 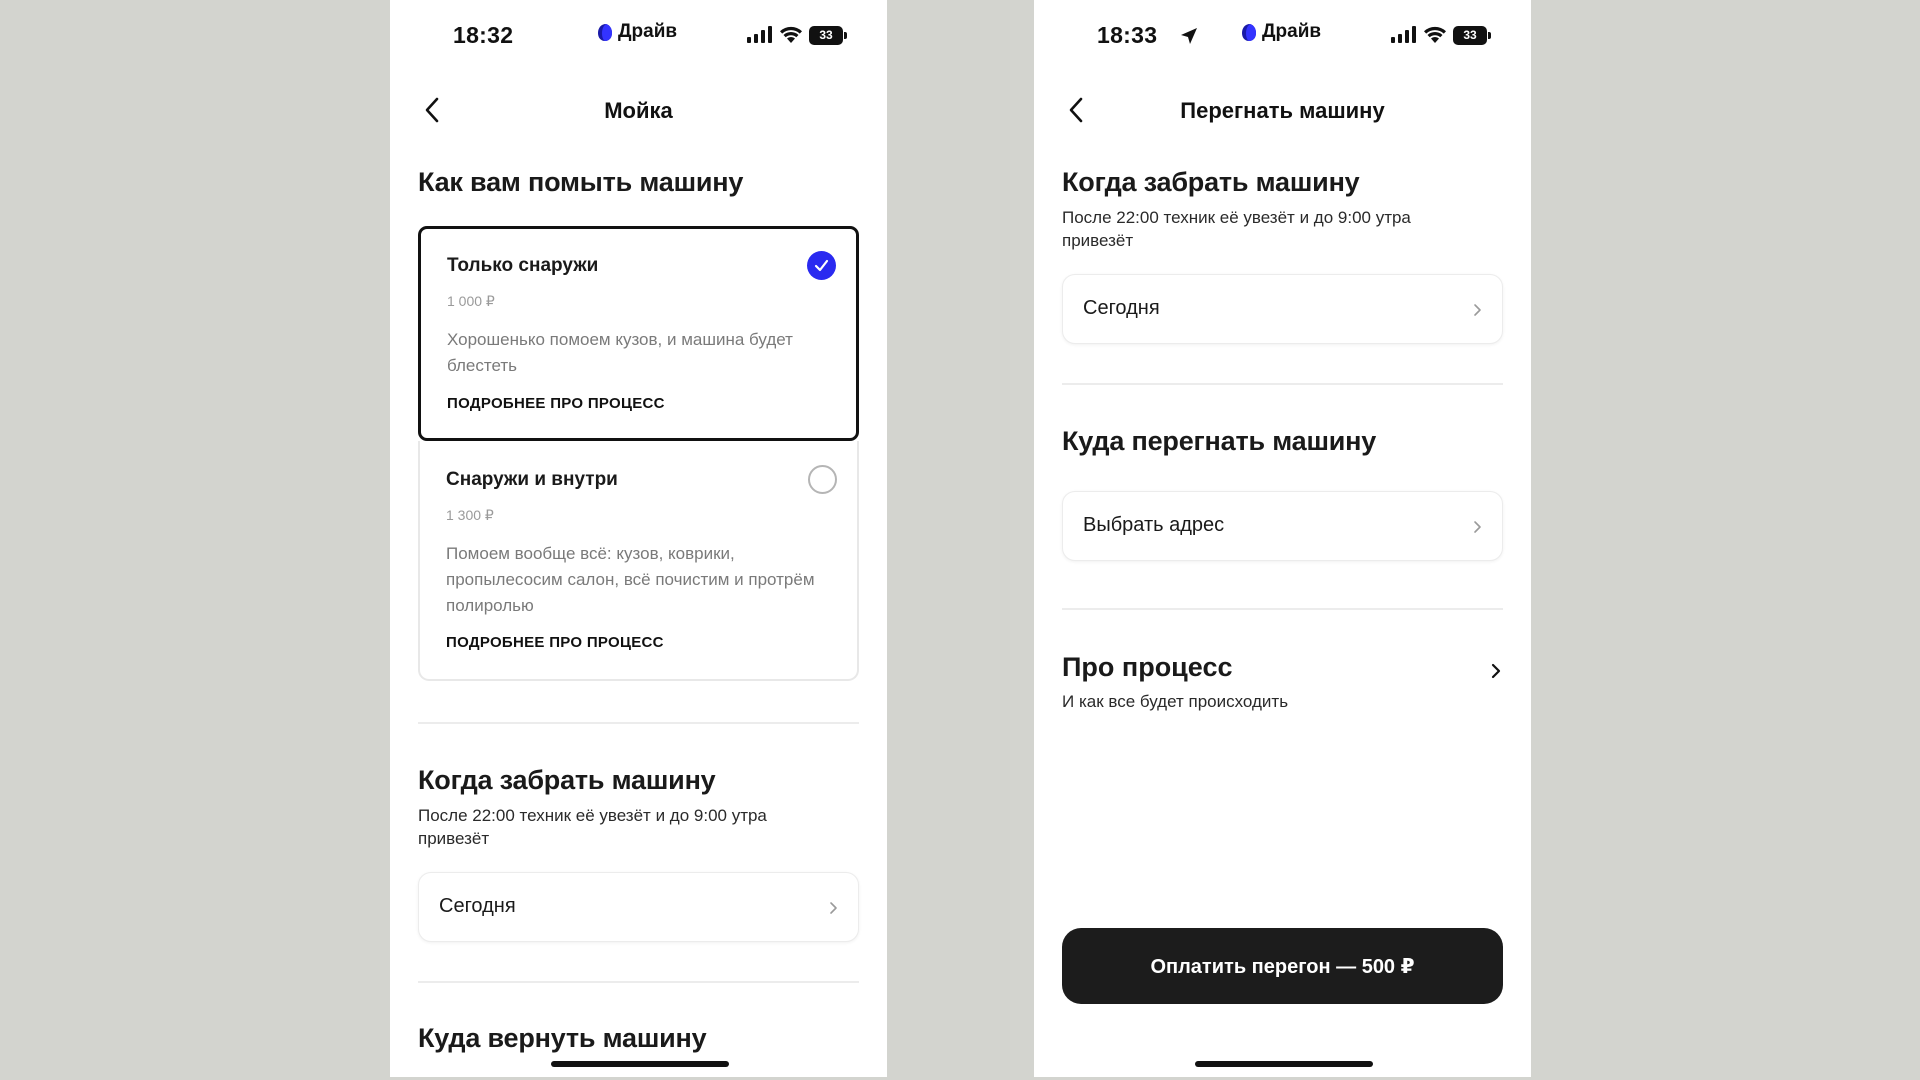 I want to click on status-bar: 18:32 Драйв 33, so click(x=638, y=35).